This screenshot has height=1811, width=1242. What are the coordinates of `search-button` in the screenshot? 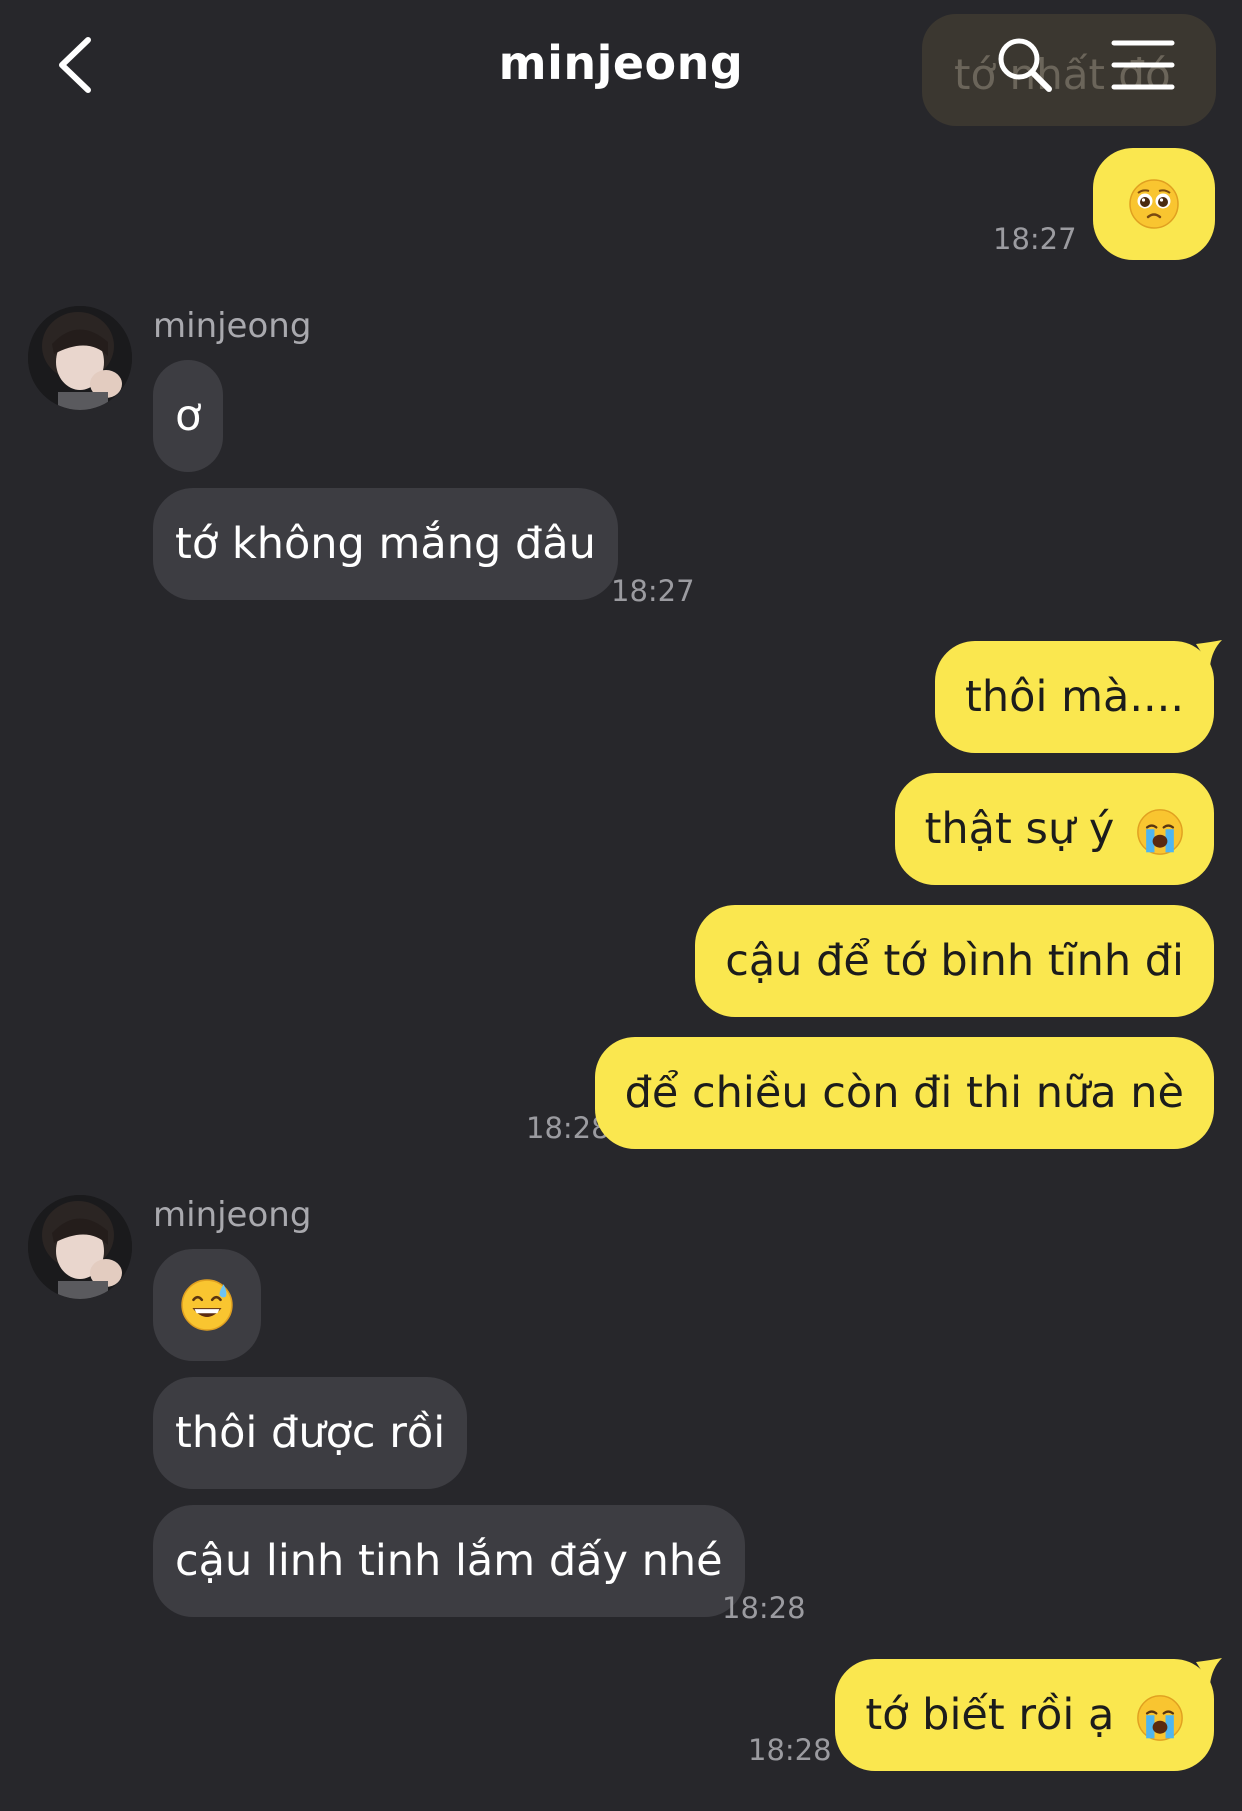 It's located at (1024, 64).